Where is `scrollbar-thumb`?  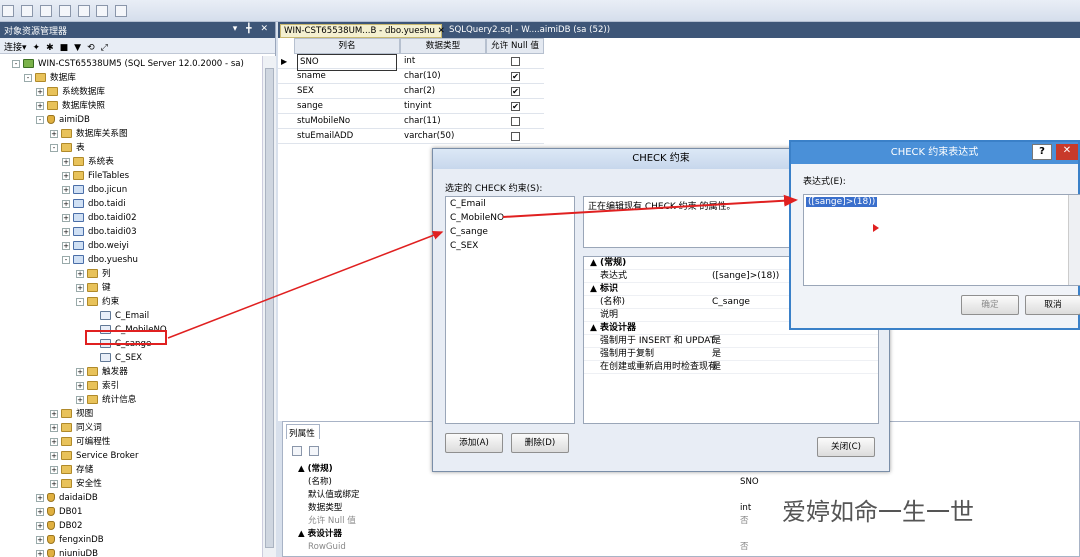 scrollbar-thumb is located at coordinates (269, 308).